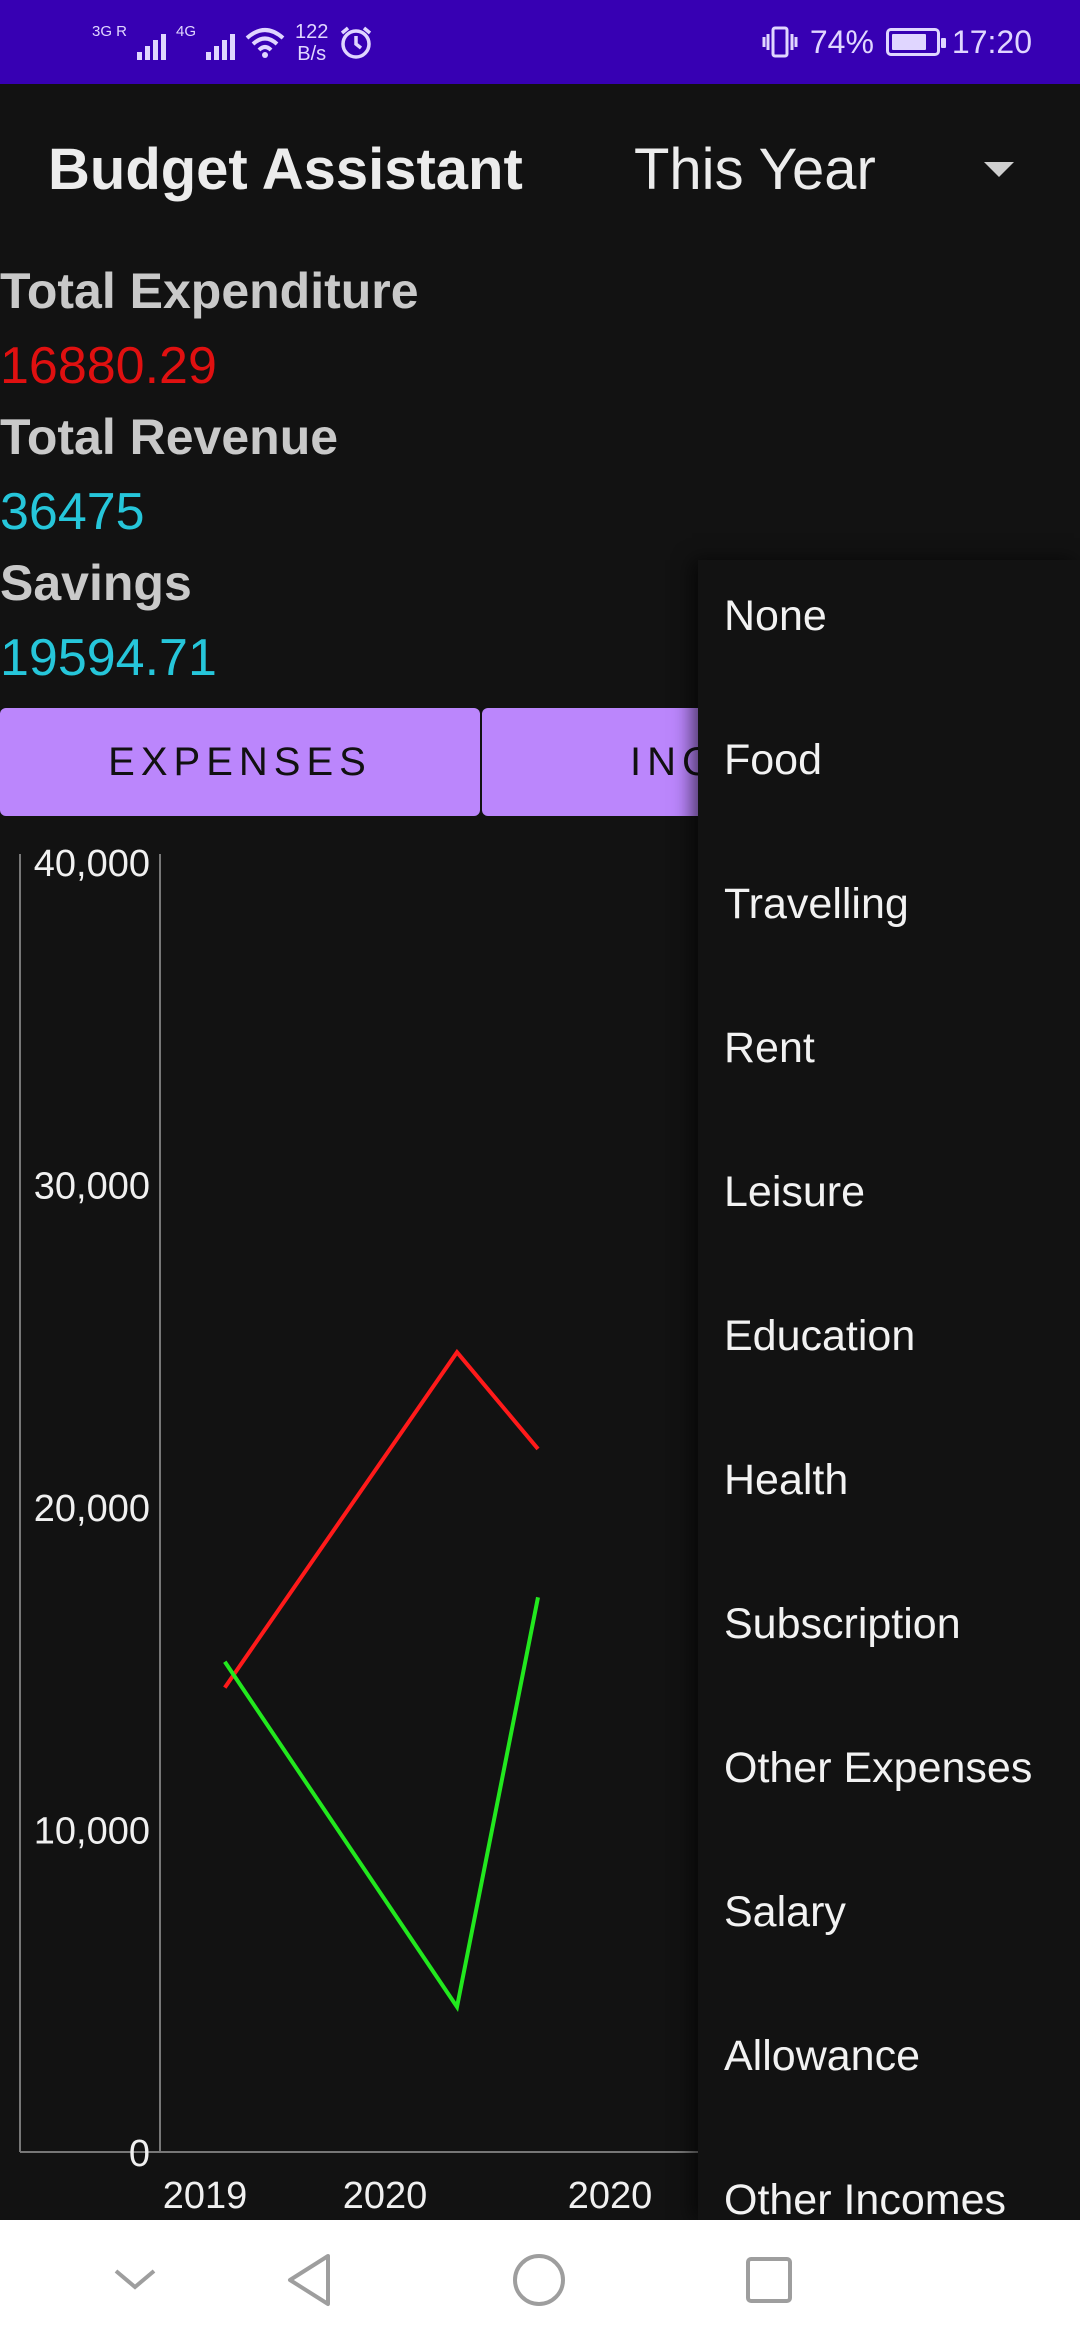 The image size is (1080, 2340). Describe the element at coordinates (96, 583) in the screenshot. I see `savings-label: Savings` at that location.